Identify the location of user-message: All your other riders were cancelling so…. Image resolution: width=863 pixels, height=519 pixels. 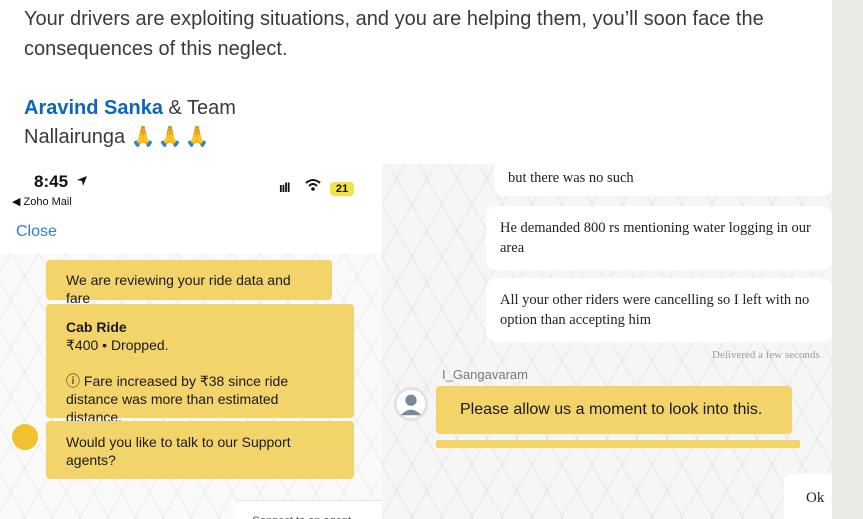
(659, 310).